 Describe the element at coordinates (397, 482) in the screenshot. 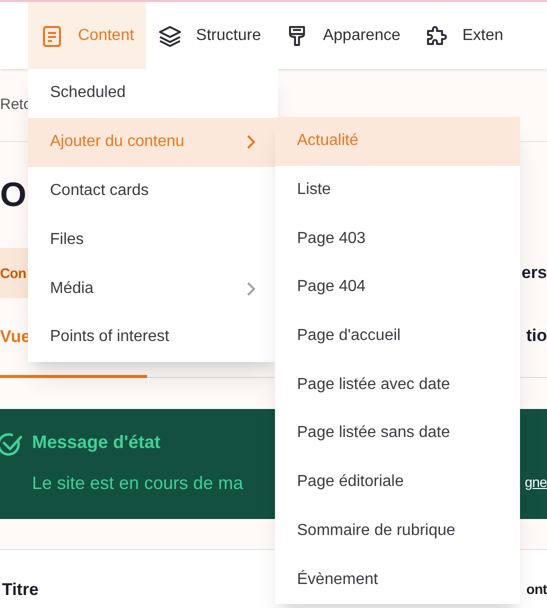

I see `menu-item: Page éditoriale` at that location.